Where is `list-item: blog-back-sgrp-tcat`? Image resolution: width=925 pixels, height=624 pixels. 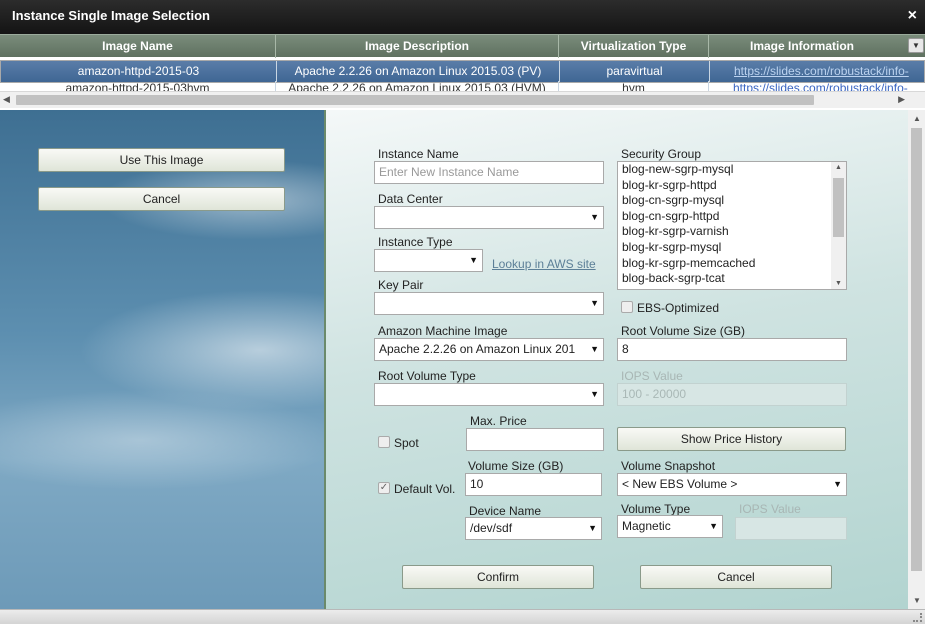
list-item: blog-back-sgrp-tcat is located at coordinates (732, 279).